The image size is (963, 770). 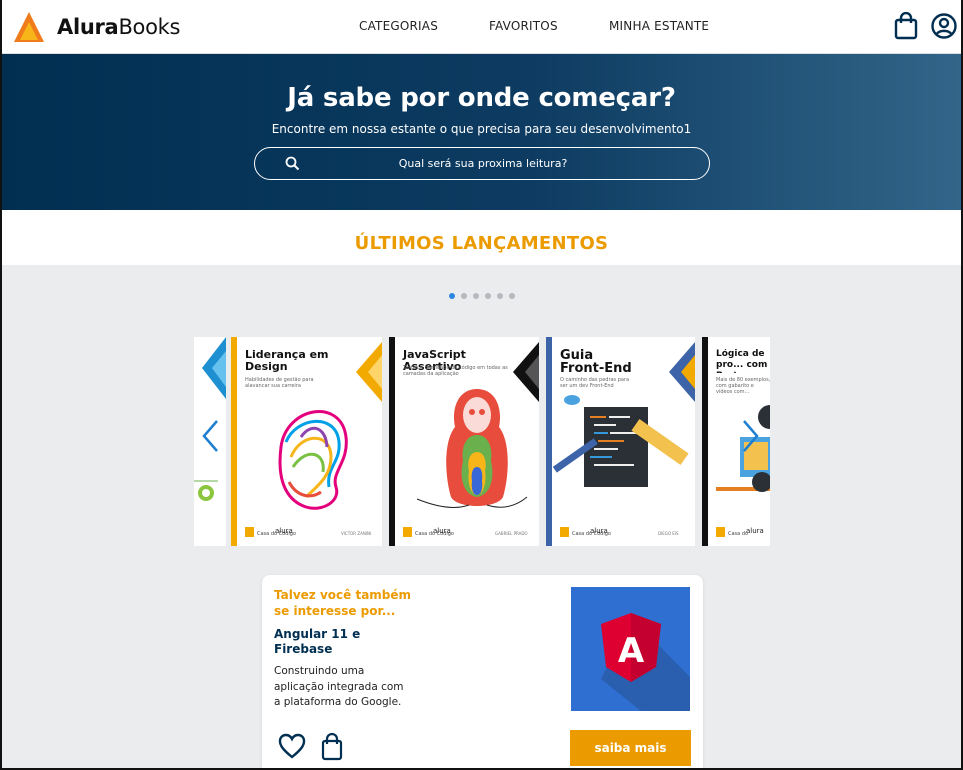 I want to click on logo-icon, so click(x=29, y=27).